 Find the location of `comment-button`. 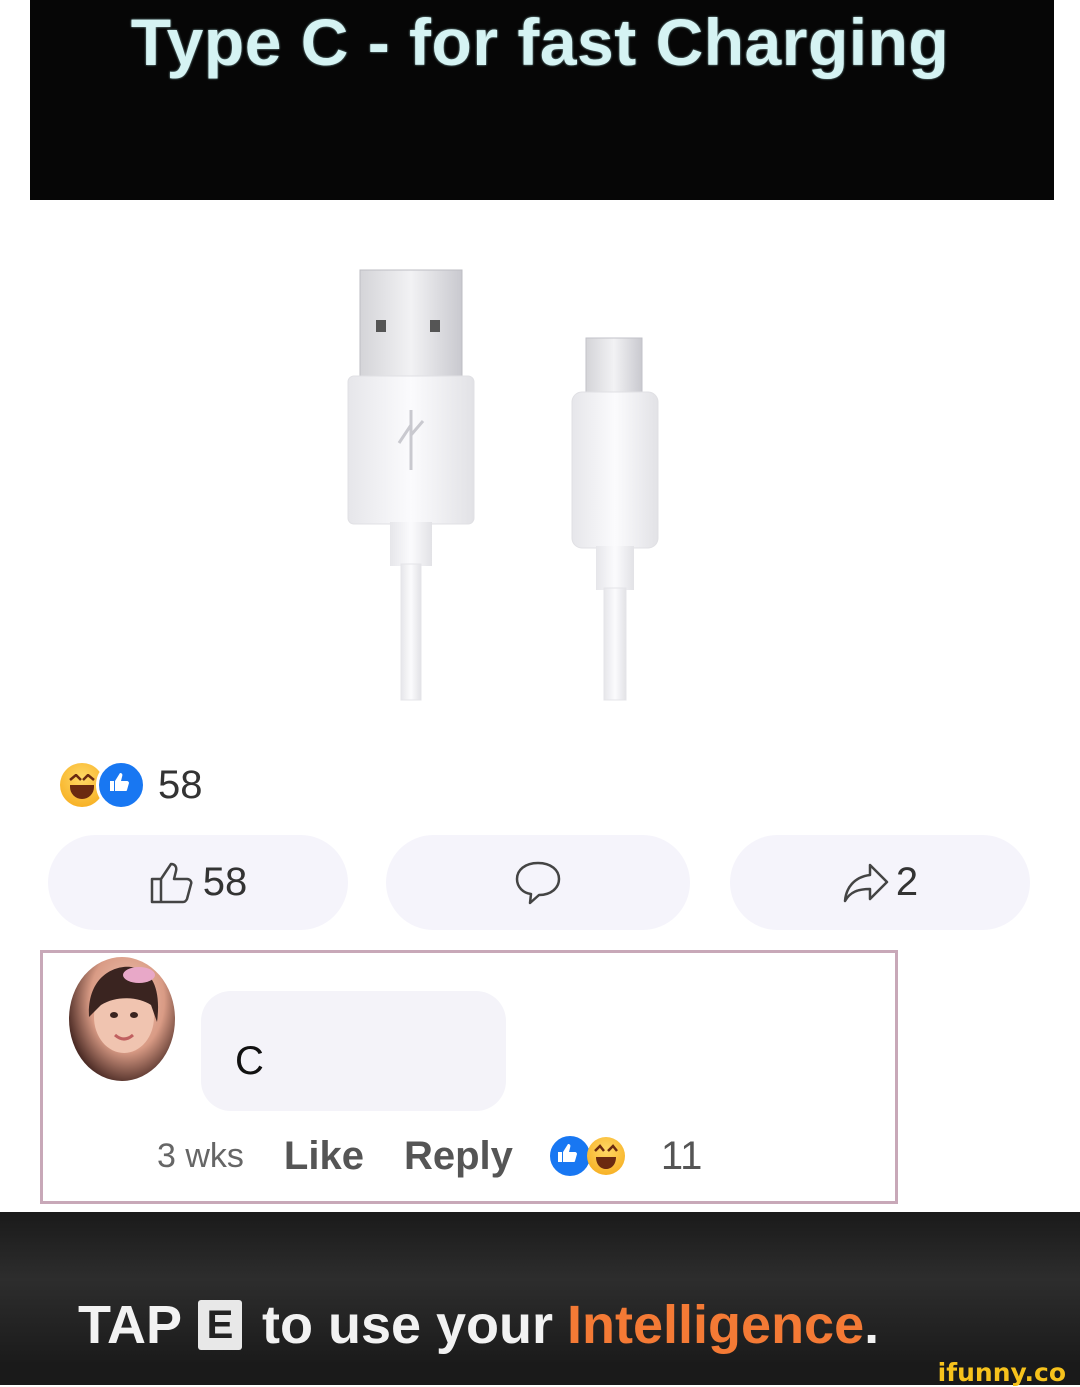

comment-button is located at coordinates (538, 882).